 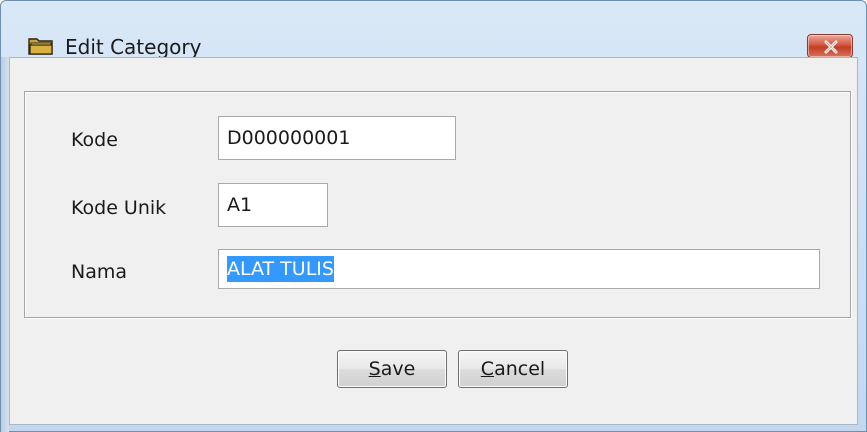 I want to click on close-button, so click(x=830, y=46).